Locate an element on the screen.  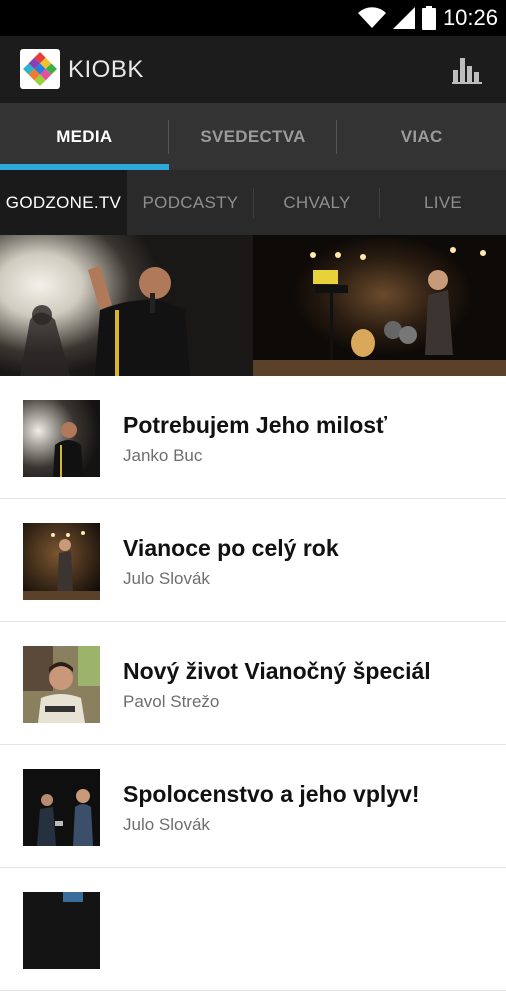
tab-label: VIAC is located at coordinates (421, 136).